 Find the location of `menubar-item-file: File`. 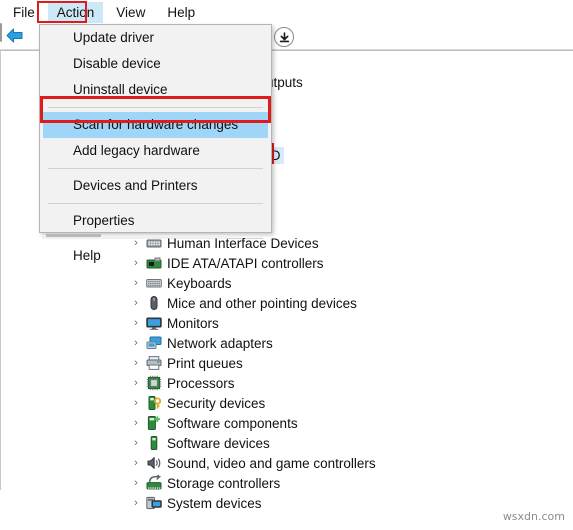

menubar-item-file: File is located at coordinates (24, 12).